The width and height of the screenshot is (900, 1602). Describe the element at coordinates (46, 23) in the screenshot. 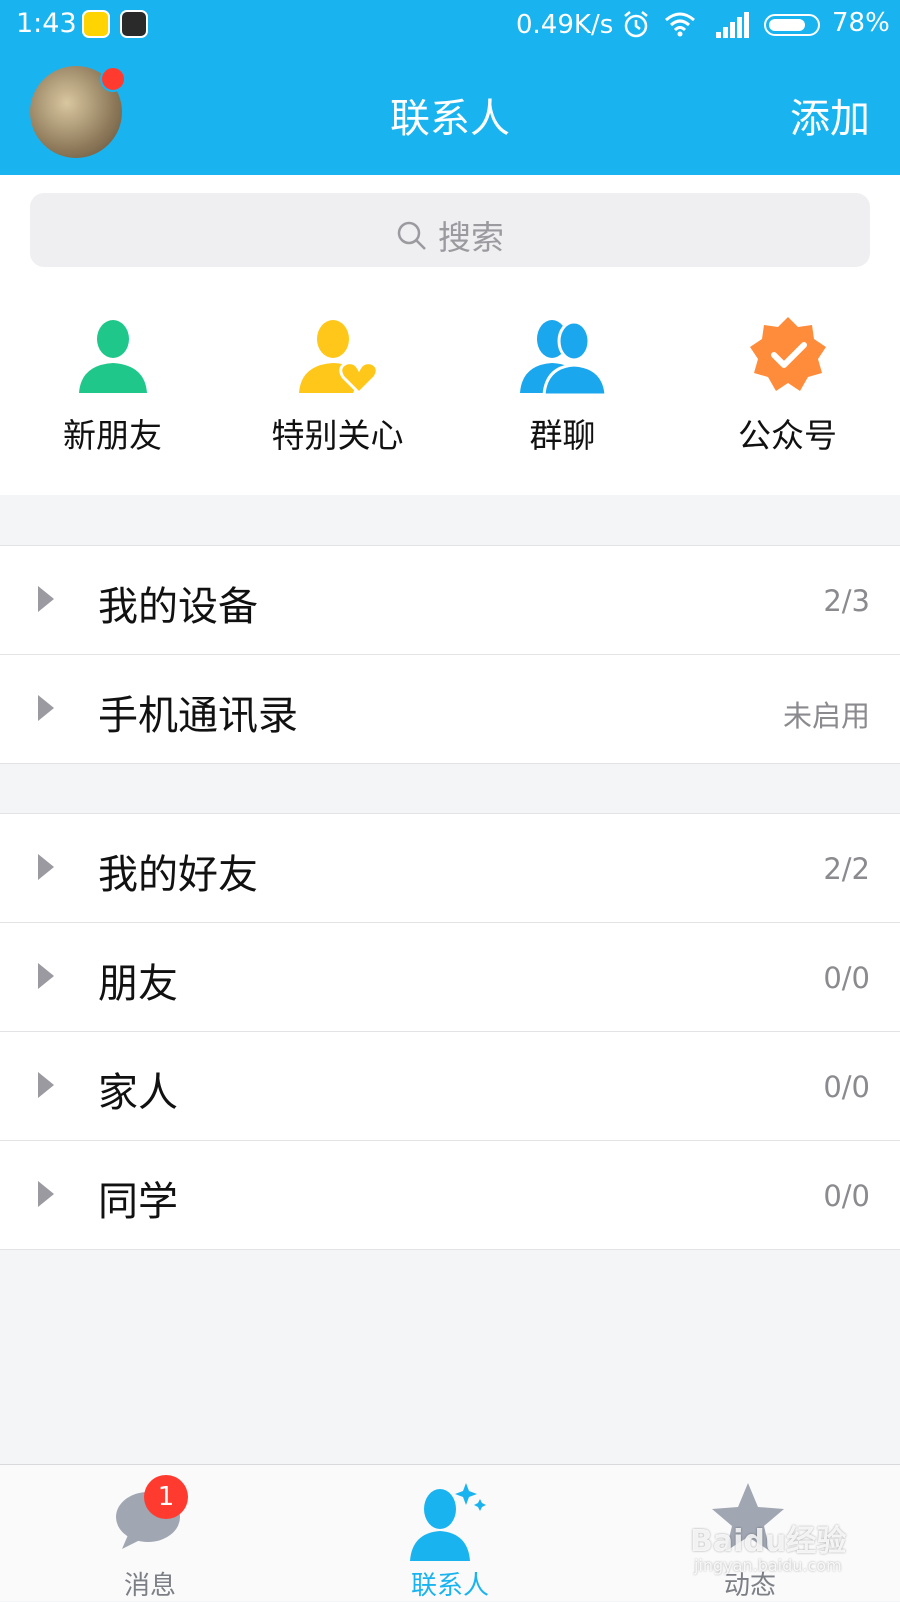

I see `status-time: 1:43` at that location.